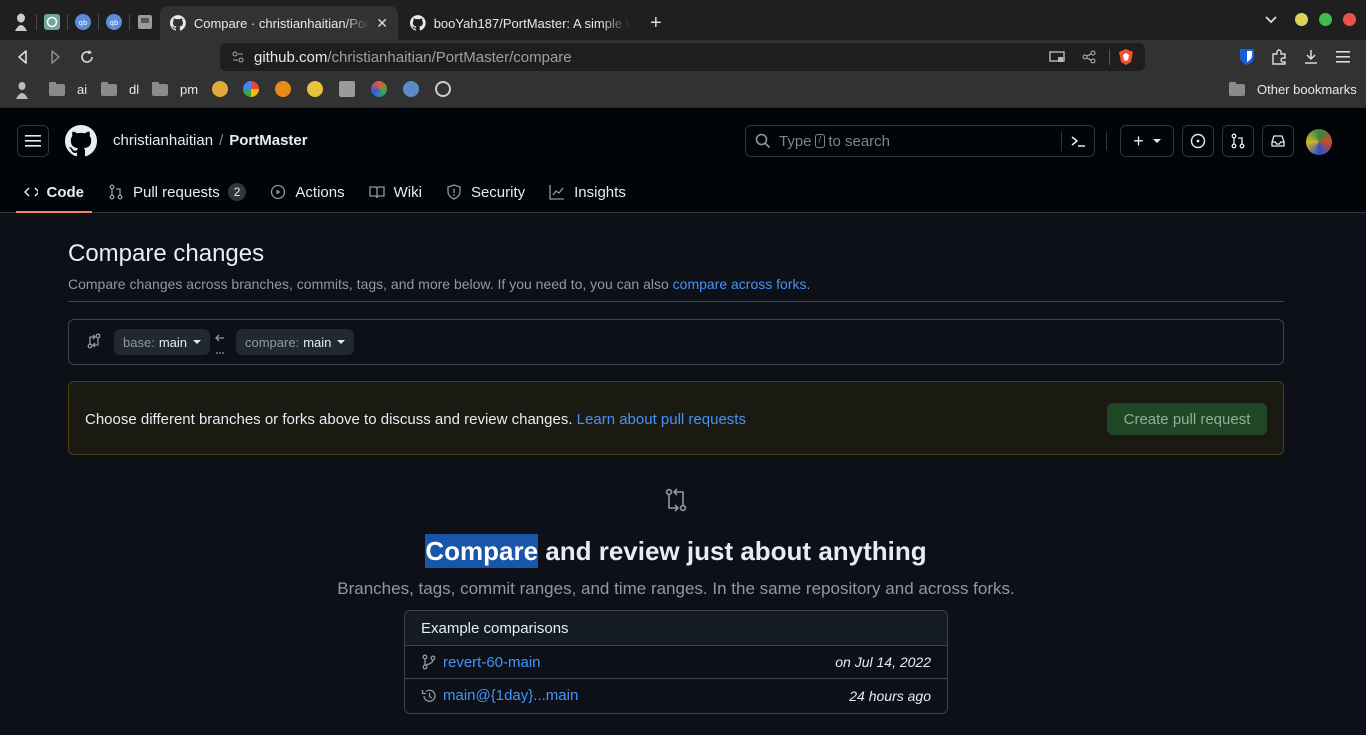 This screenshot has height=735, width=1366. What do you see at coordinates (920, 141) in the screenshot?
I see `search-input: Type / to search` at bounding box center [920, 141].